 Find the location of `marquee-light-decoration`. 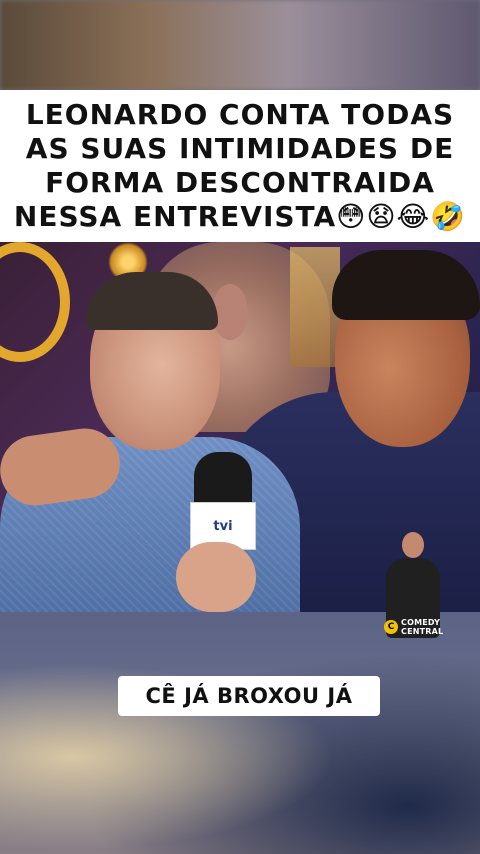

marquee-light-decoration is located at coordinates (35, 302).